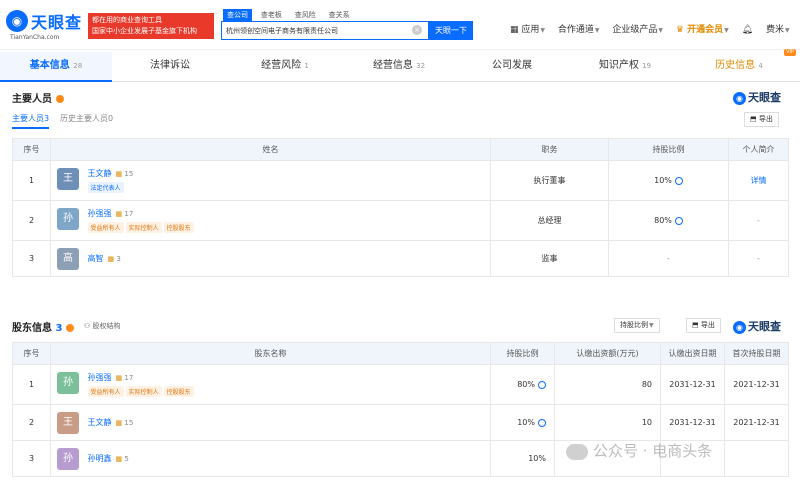 This screenshot has width=800, height=484. Describe the element at coordinates (549, 258) in the screenshot. I see `role: 监事` at that location.